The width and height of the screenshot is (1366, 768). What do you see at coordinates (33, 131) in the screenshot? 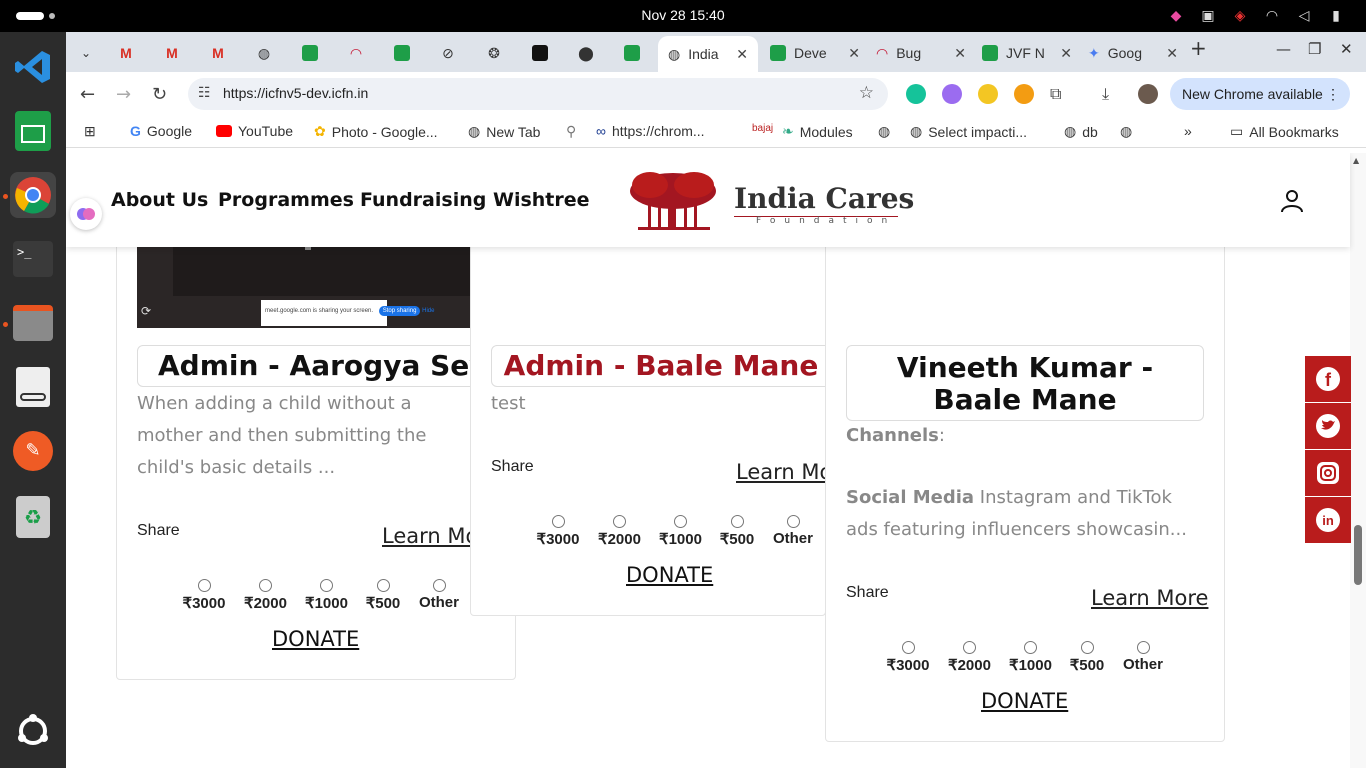
I see `spreadsheet-icon` at bounding box center [33, 131].